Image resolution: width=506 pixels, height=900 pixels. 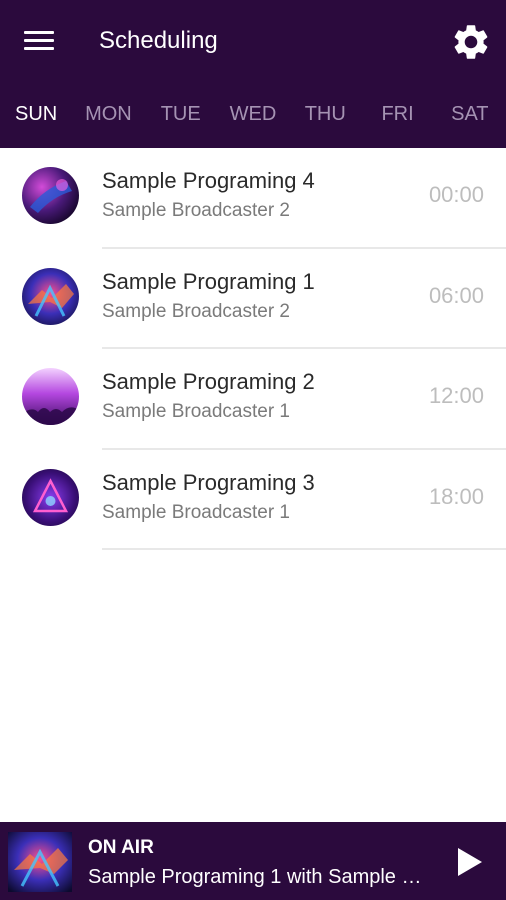 I want to click on program-time: 06:00, so click(x=456, y=295).